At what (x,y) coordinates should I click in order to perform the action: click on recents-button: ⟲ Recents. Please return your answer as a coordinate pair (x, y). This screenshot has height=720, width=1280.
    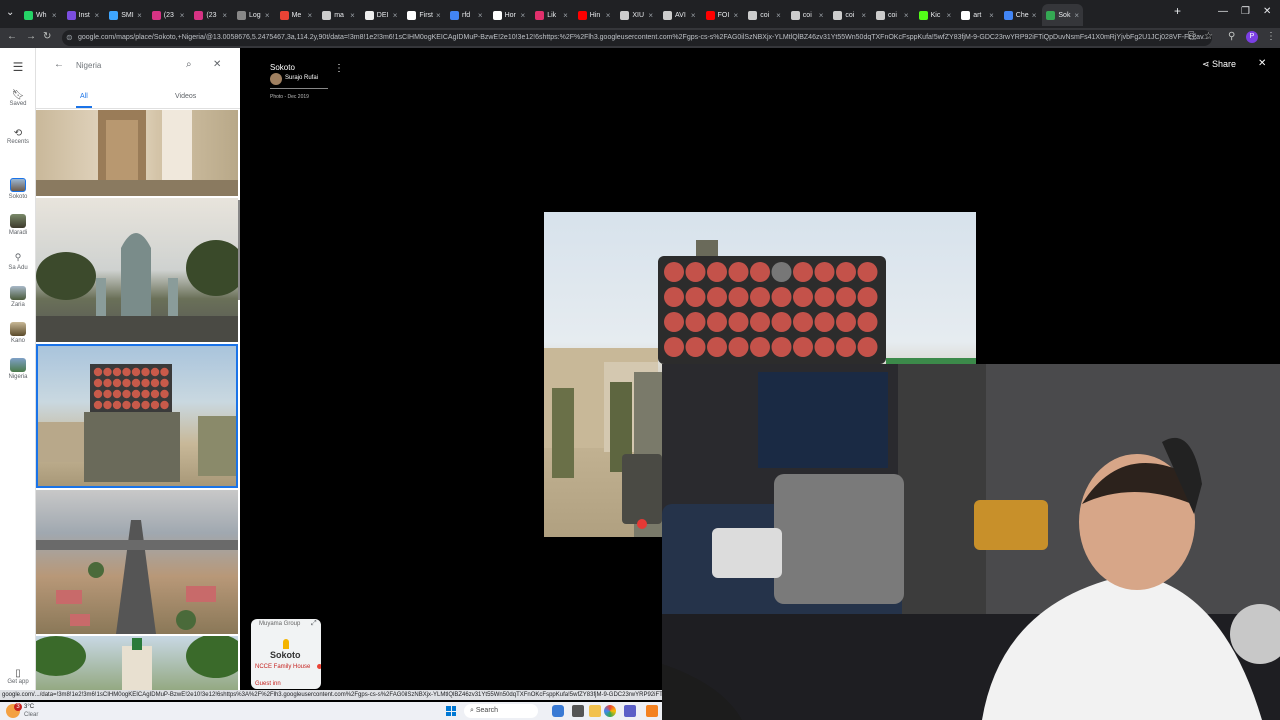
    Looking at the image, I should click on (18, 136).